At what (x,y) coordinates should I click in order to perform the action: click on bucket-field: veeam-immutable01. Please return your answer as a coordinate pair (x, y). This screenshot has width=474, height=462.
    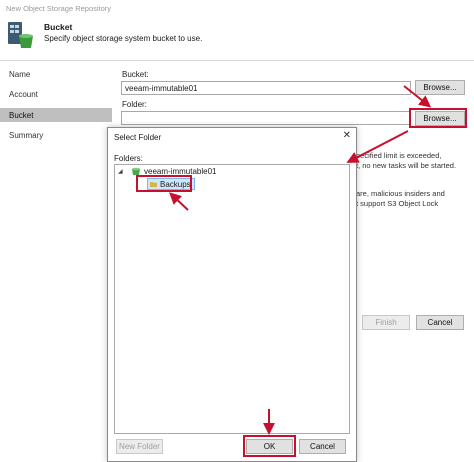
    Looking at the image, I should click on (266, 88).